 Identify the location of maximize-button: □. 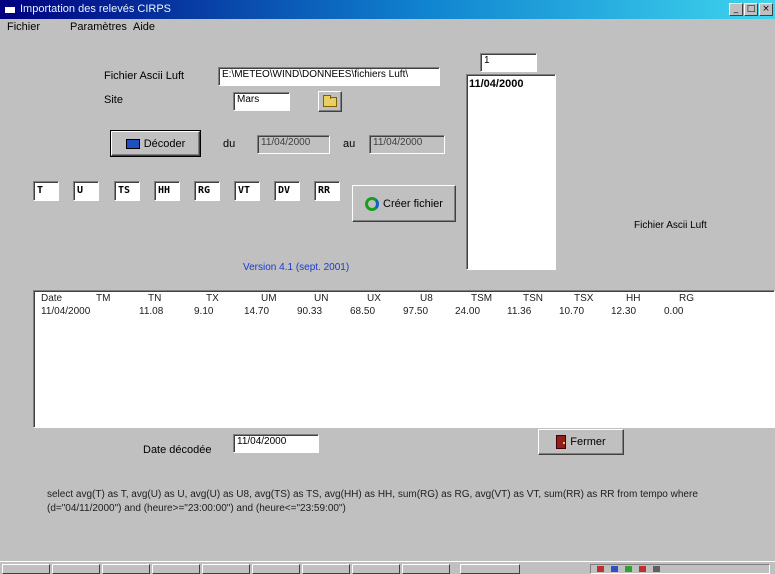
(751, 9).